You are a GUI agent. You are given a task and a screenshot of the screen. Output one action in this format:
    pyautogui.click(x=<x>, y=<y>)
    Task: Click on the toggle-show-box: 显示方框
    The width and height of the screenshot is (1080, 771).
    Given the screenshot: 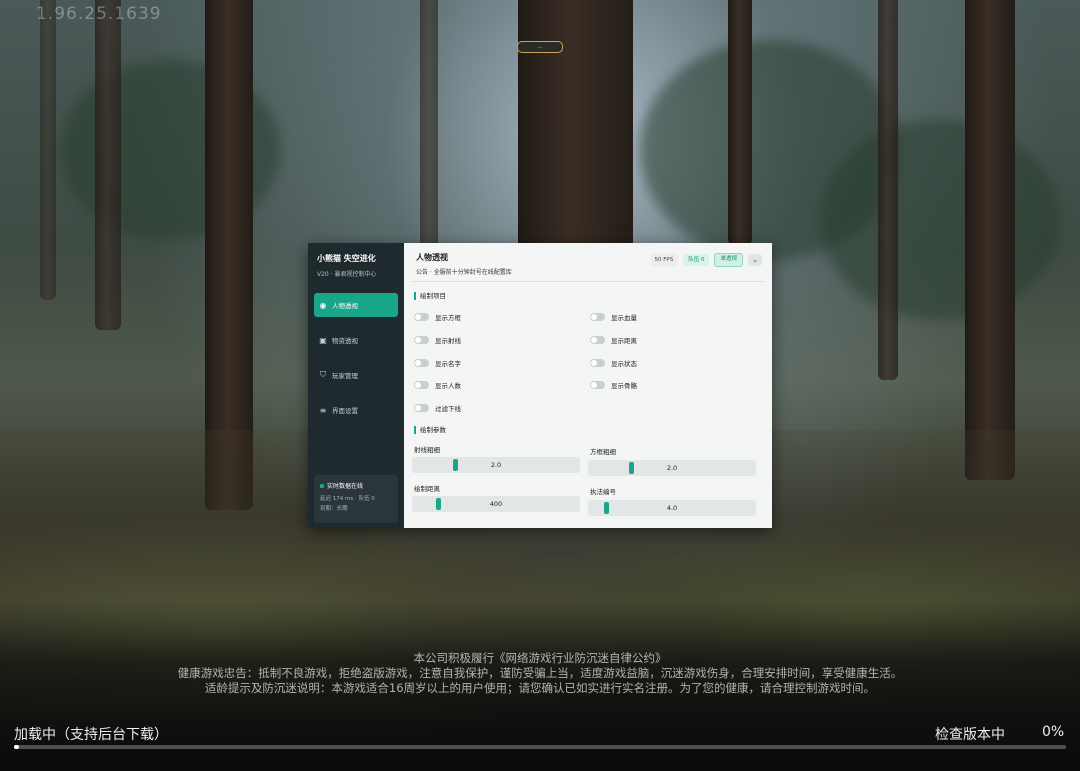 What is the action you would take?
    pyautogui.click(x=437, y=317)
    